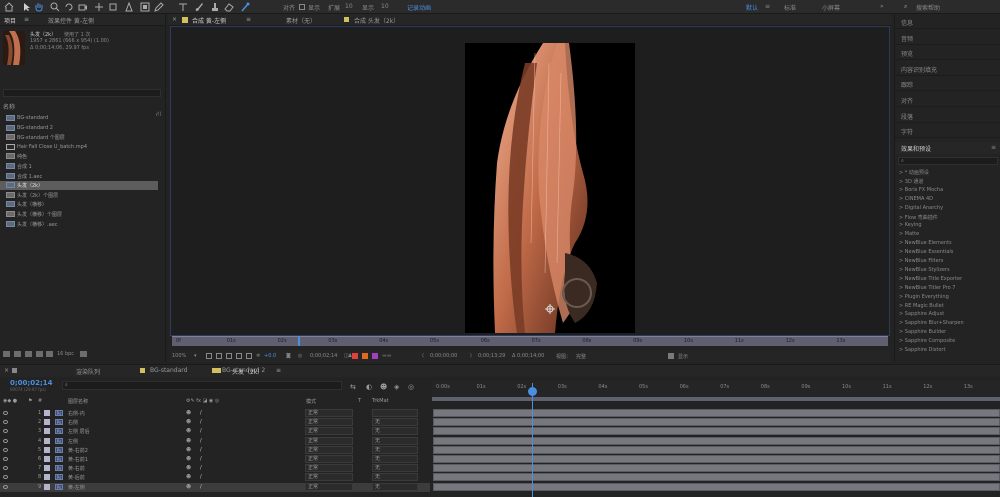 Image resolution: width=1000 pixels, height=497 pixels. Describe the element at coordinates (73, 422) in the screenshot. I see `layer-name: 右侧` at that location.